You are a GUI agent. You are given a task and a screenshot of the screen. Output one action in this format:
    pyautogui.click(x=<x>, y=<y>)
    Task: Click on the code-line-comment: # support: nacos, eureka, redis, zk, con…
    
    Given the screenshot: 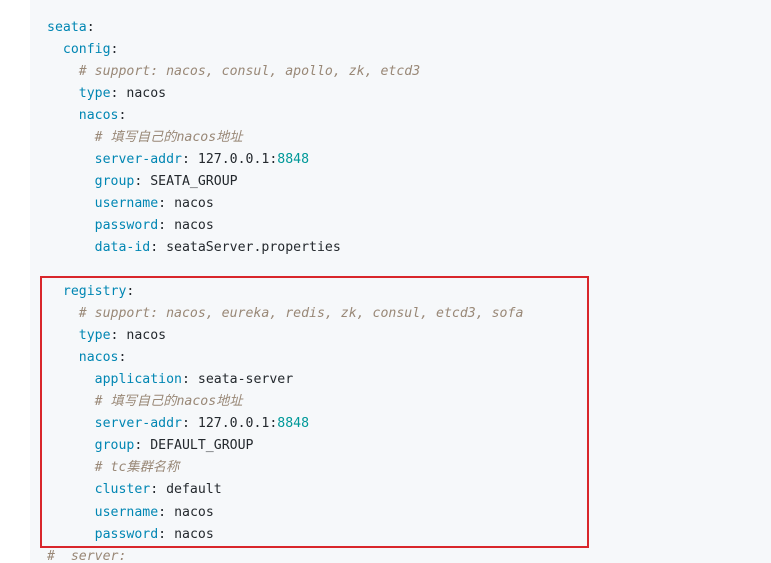 What is the action you would take?
    pyautogui.click(x=285, y=314)
    